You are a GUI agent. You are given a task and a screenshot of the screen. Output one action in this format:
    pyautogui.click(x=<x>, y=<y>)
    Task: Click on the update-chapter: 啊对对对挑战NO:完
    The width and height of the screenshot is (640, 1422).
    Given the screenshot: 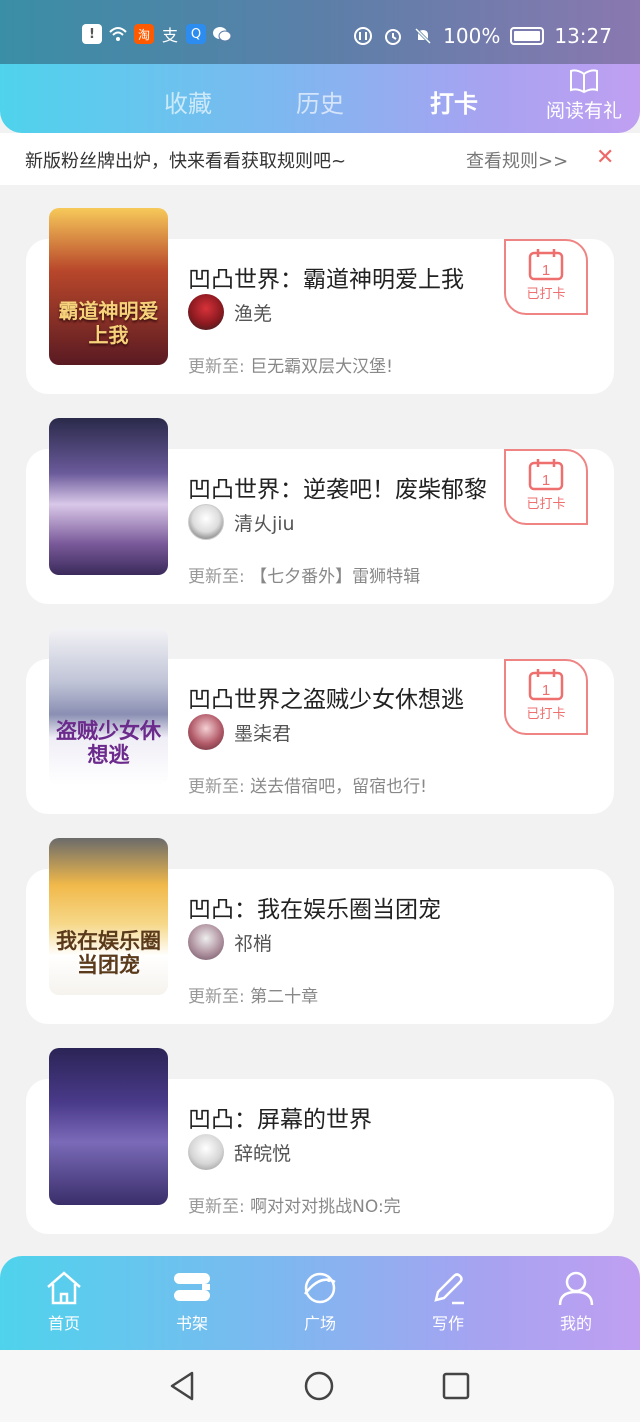 What is the action you would take?
    pyautogui.click(x=325, y=1207)
    